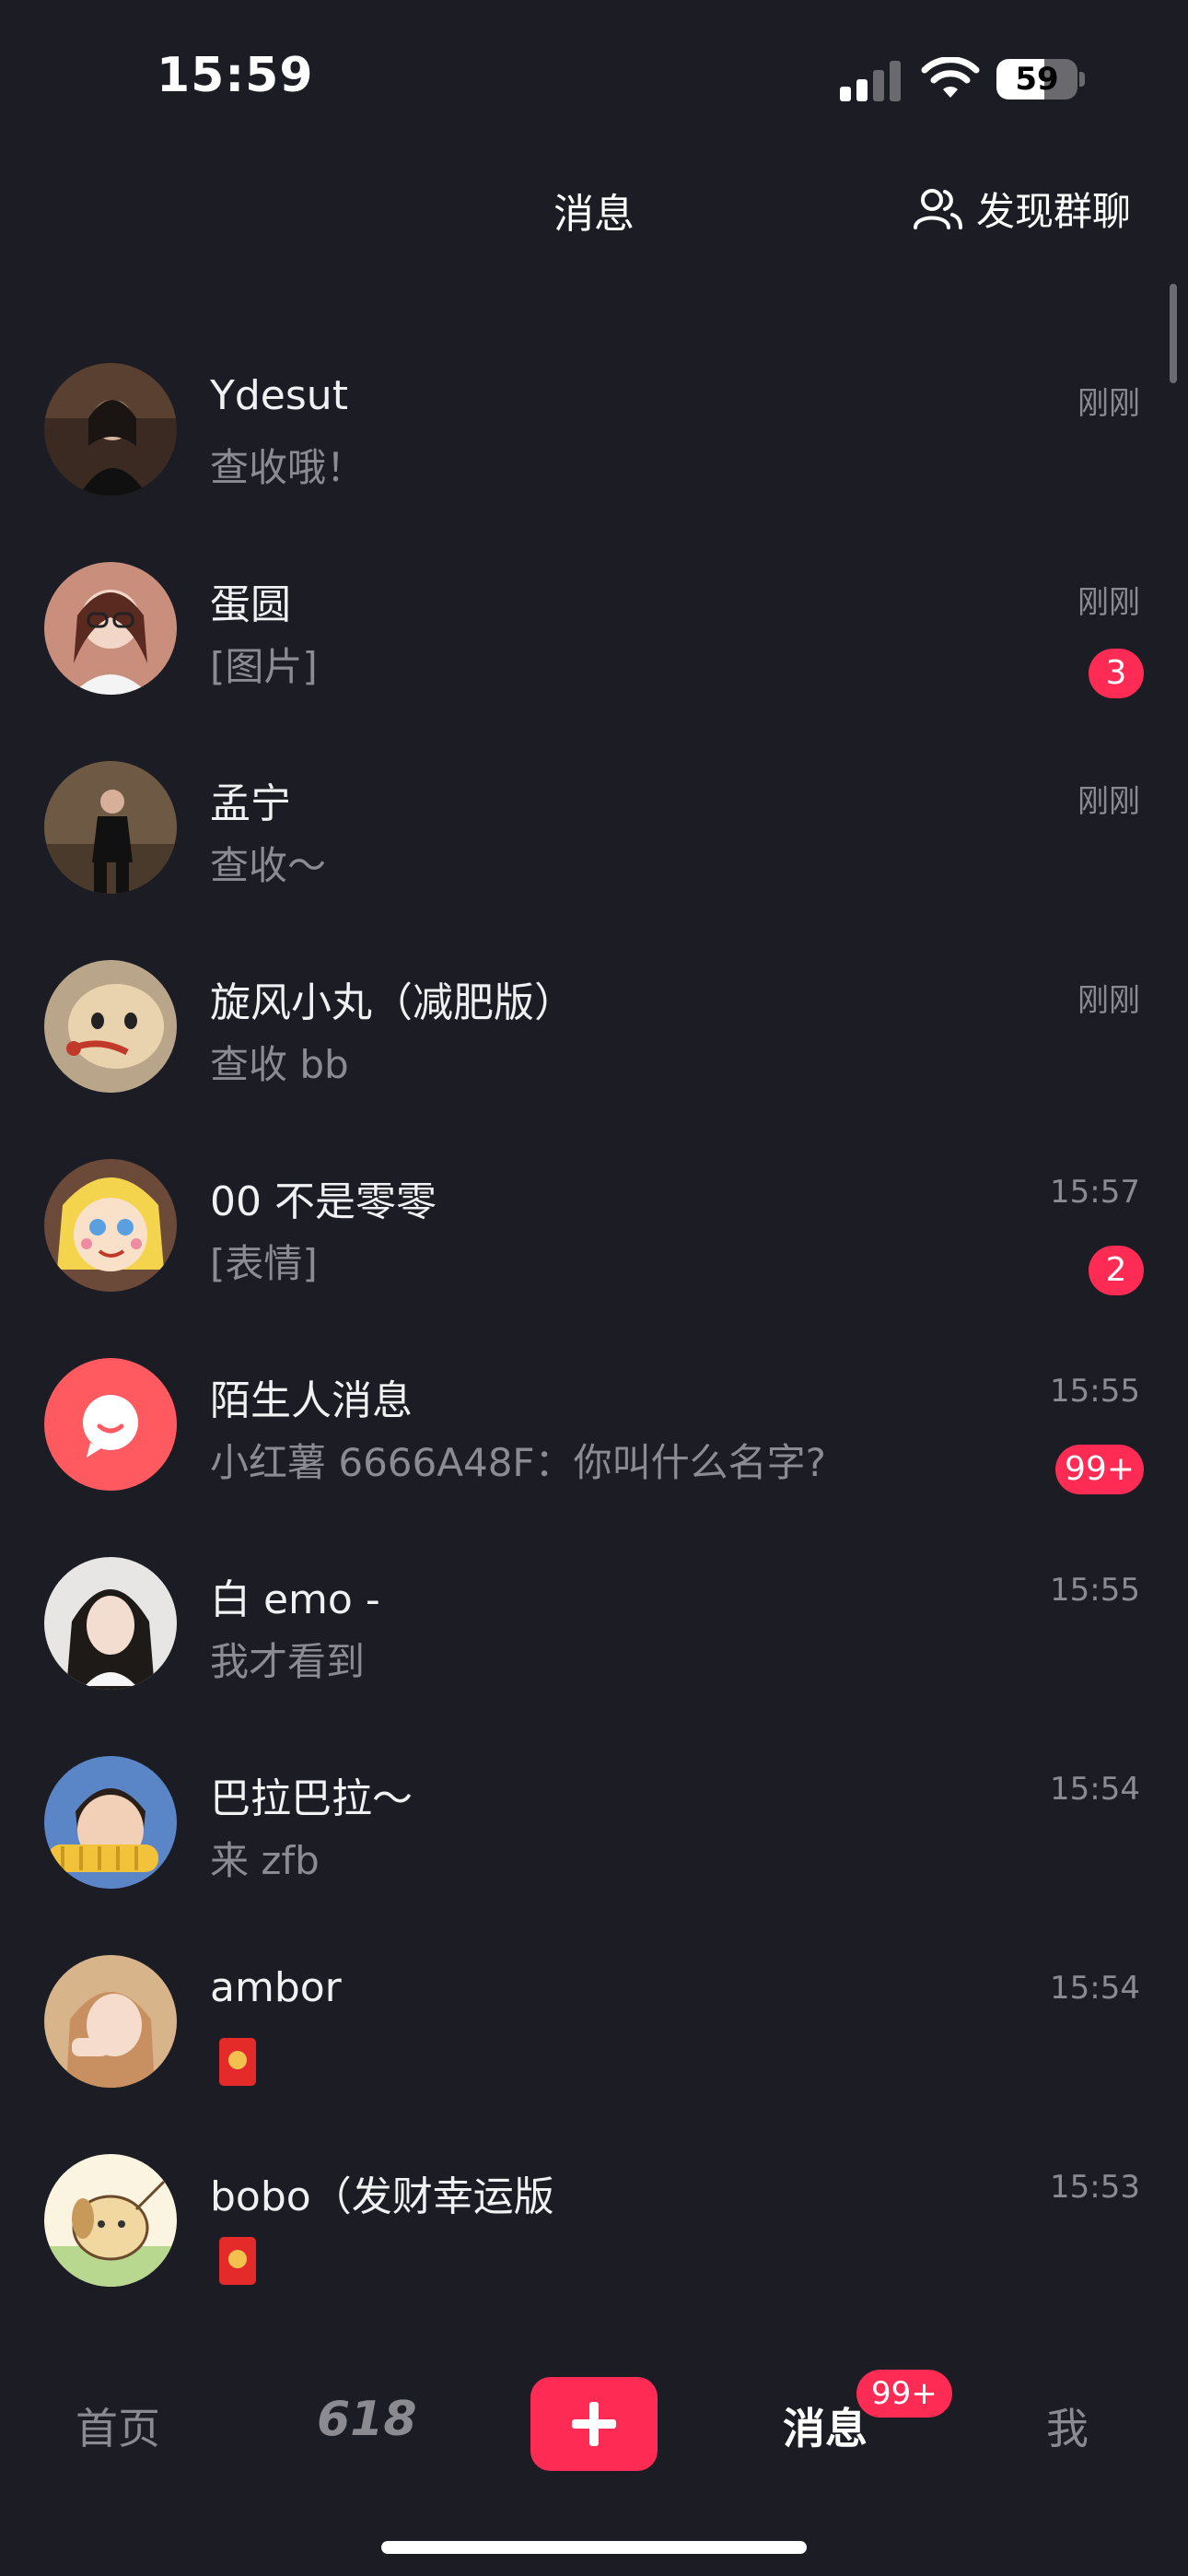 Image resolution: width=1188 pixels, height=2576 pixels. What do you see at coordinates (937, 208) in the screenshot?
I see `people-icon` at bounding box center [937, 208].